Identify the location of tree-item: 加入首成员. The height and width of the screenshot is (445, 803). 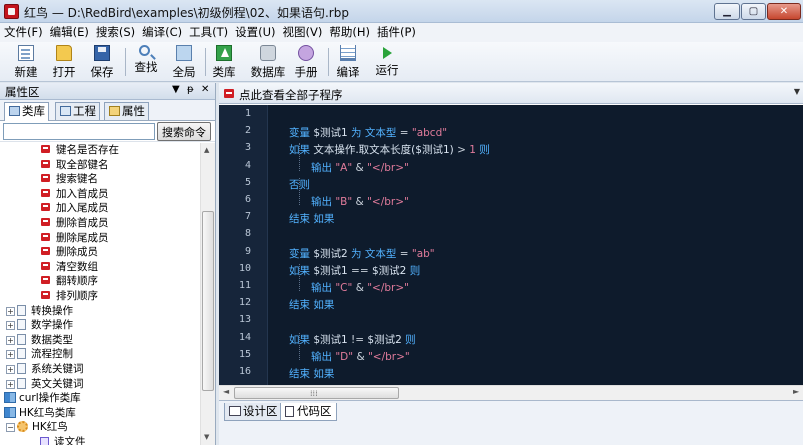
(74, 194).